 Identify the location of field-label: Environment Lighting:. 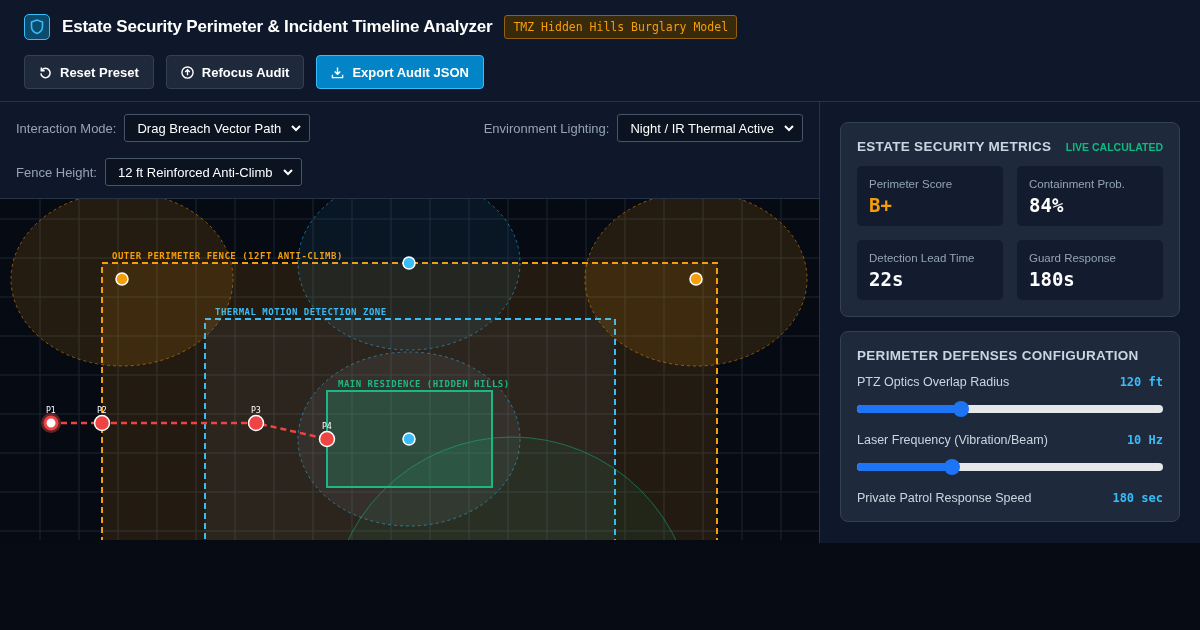
(546, 128).